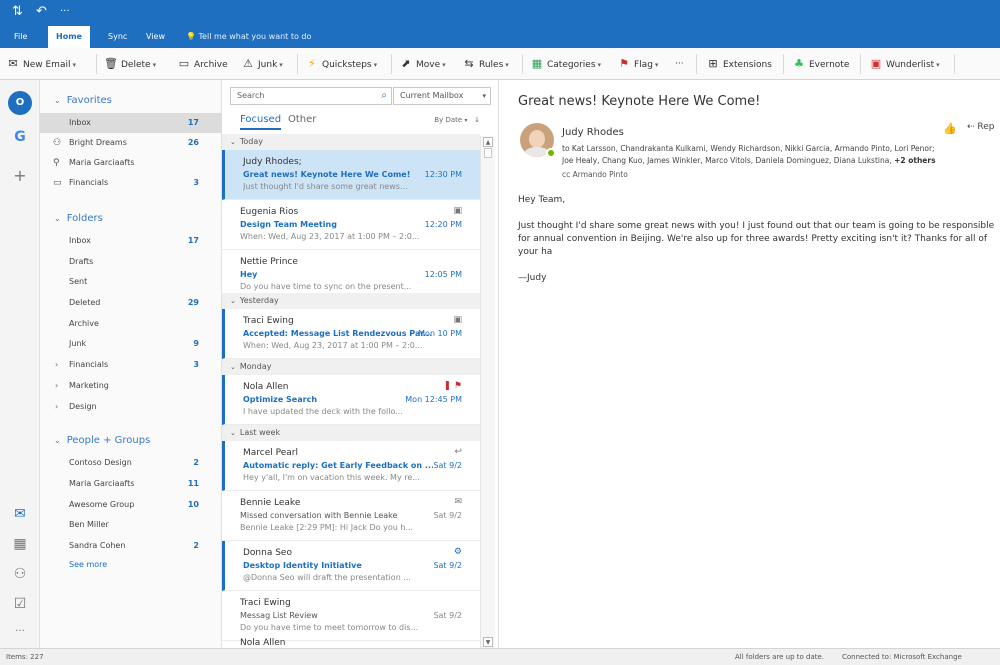 The image size is (1000, 665). Describe the element at coordinates (442, 96) in the screenshot. I see `search-scope-dropdown: Current Mailbox ▾` at that location.